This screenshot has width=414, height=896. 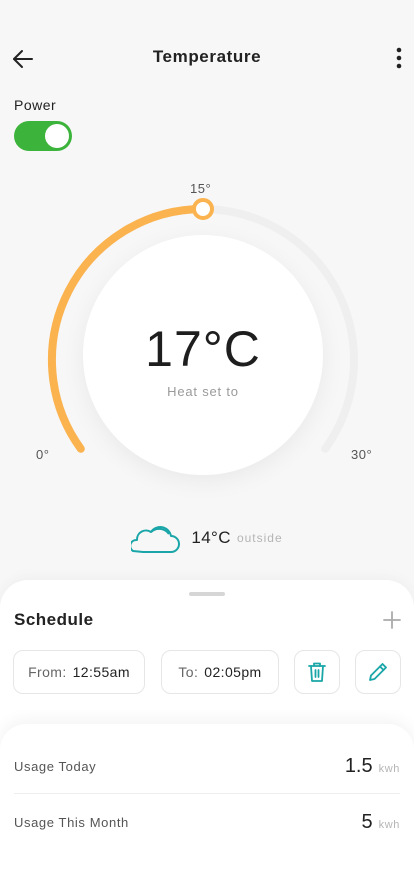 I want to click on dial-marker-label: 15°, so click(x=201, y=188).